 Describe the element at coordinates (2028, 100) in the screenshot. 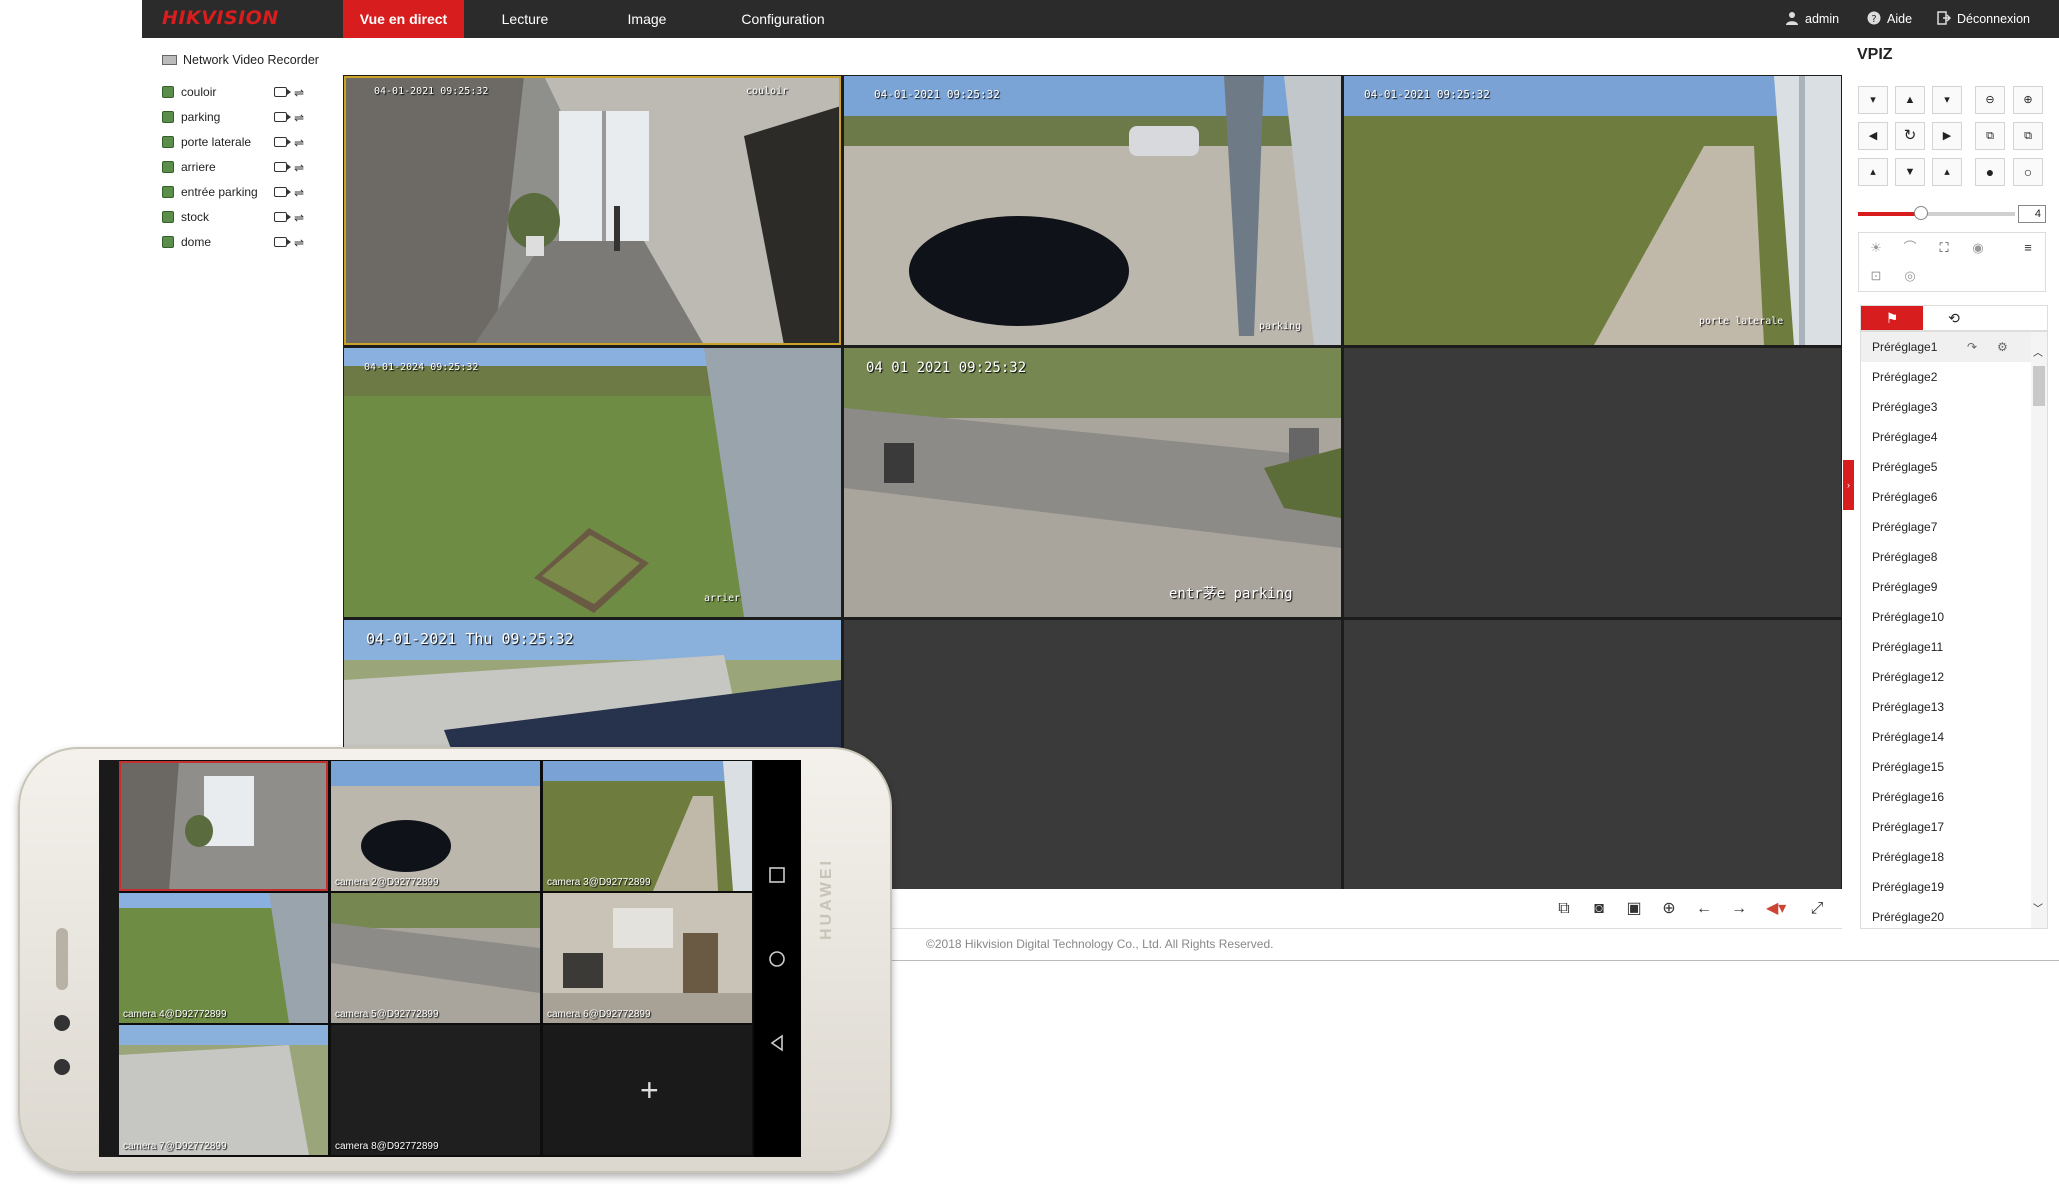

I see `zoom-in-button: ⊕` at that location.